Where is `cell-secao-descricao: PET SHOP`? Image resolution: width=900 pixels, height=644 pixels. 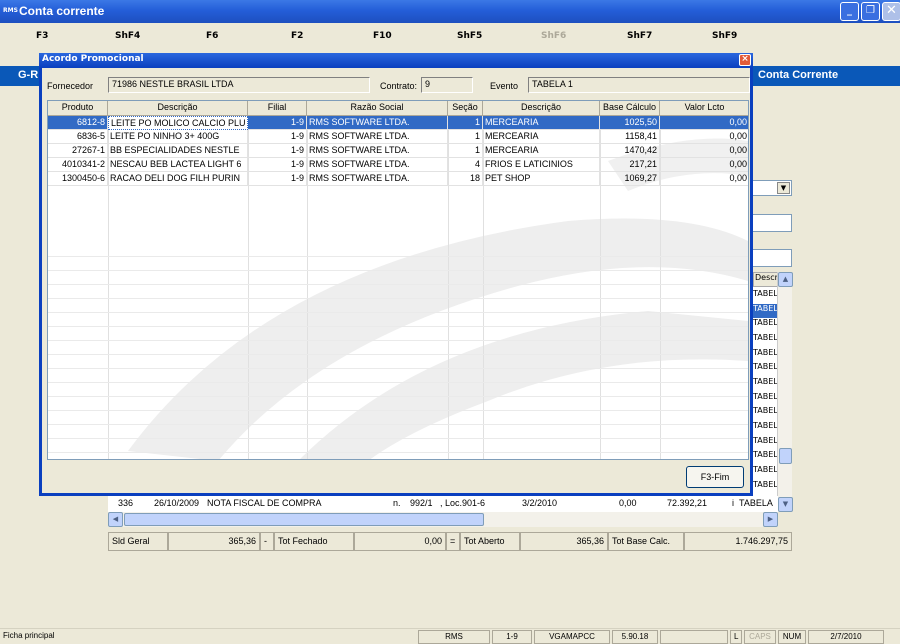
cell-secao-descricao: PET SHOP is located at coordinates (541, 179).